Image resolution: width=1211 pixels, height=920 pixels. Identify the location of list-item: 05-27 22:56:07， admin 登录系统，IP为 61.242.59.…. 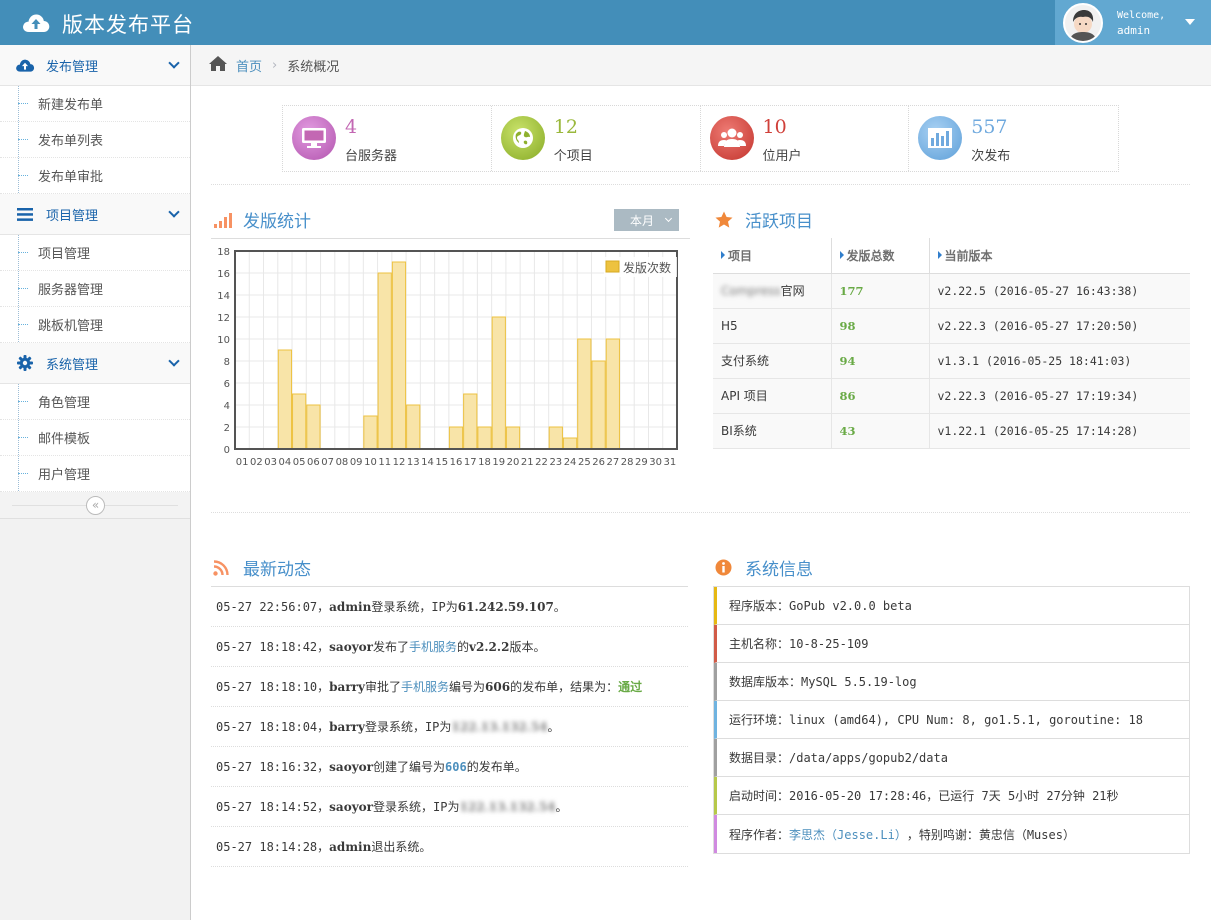
(449, 607).